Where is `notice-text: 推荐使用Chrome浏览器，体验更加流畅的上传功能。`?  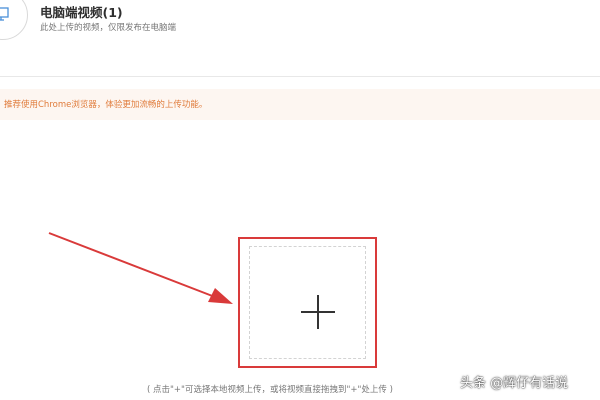 notice-text: 推荐使用Chrome浏览器，体验更加流畅的上传功能。 is located at coordinates (106, 105).